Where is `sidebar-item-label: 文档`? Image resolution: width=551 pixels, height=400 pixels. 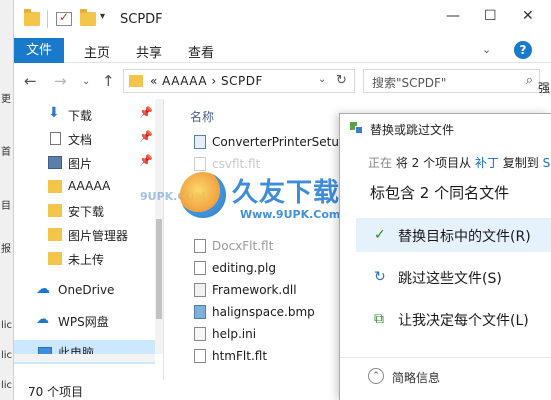 sidebar-item-label: 文档 is located at coordinates (80, 140).